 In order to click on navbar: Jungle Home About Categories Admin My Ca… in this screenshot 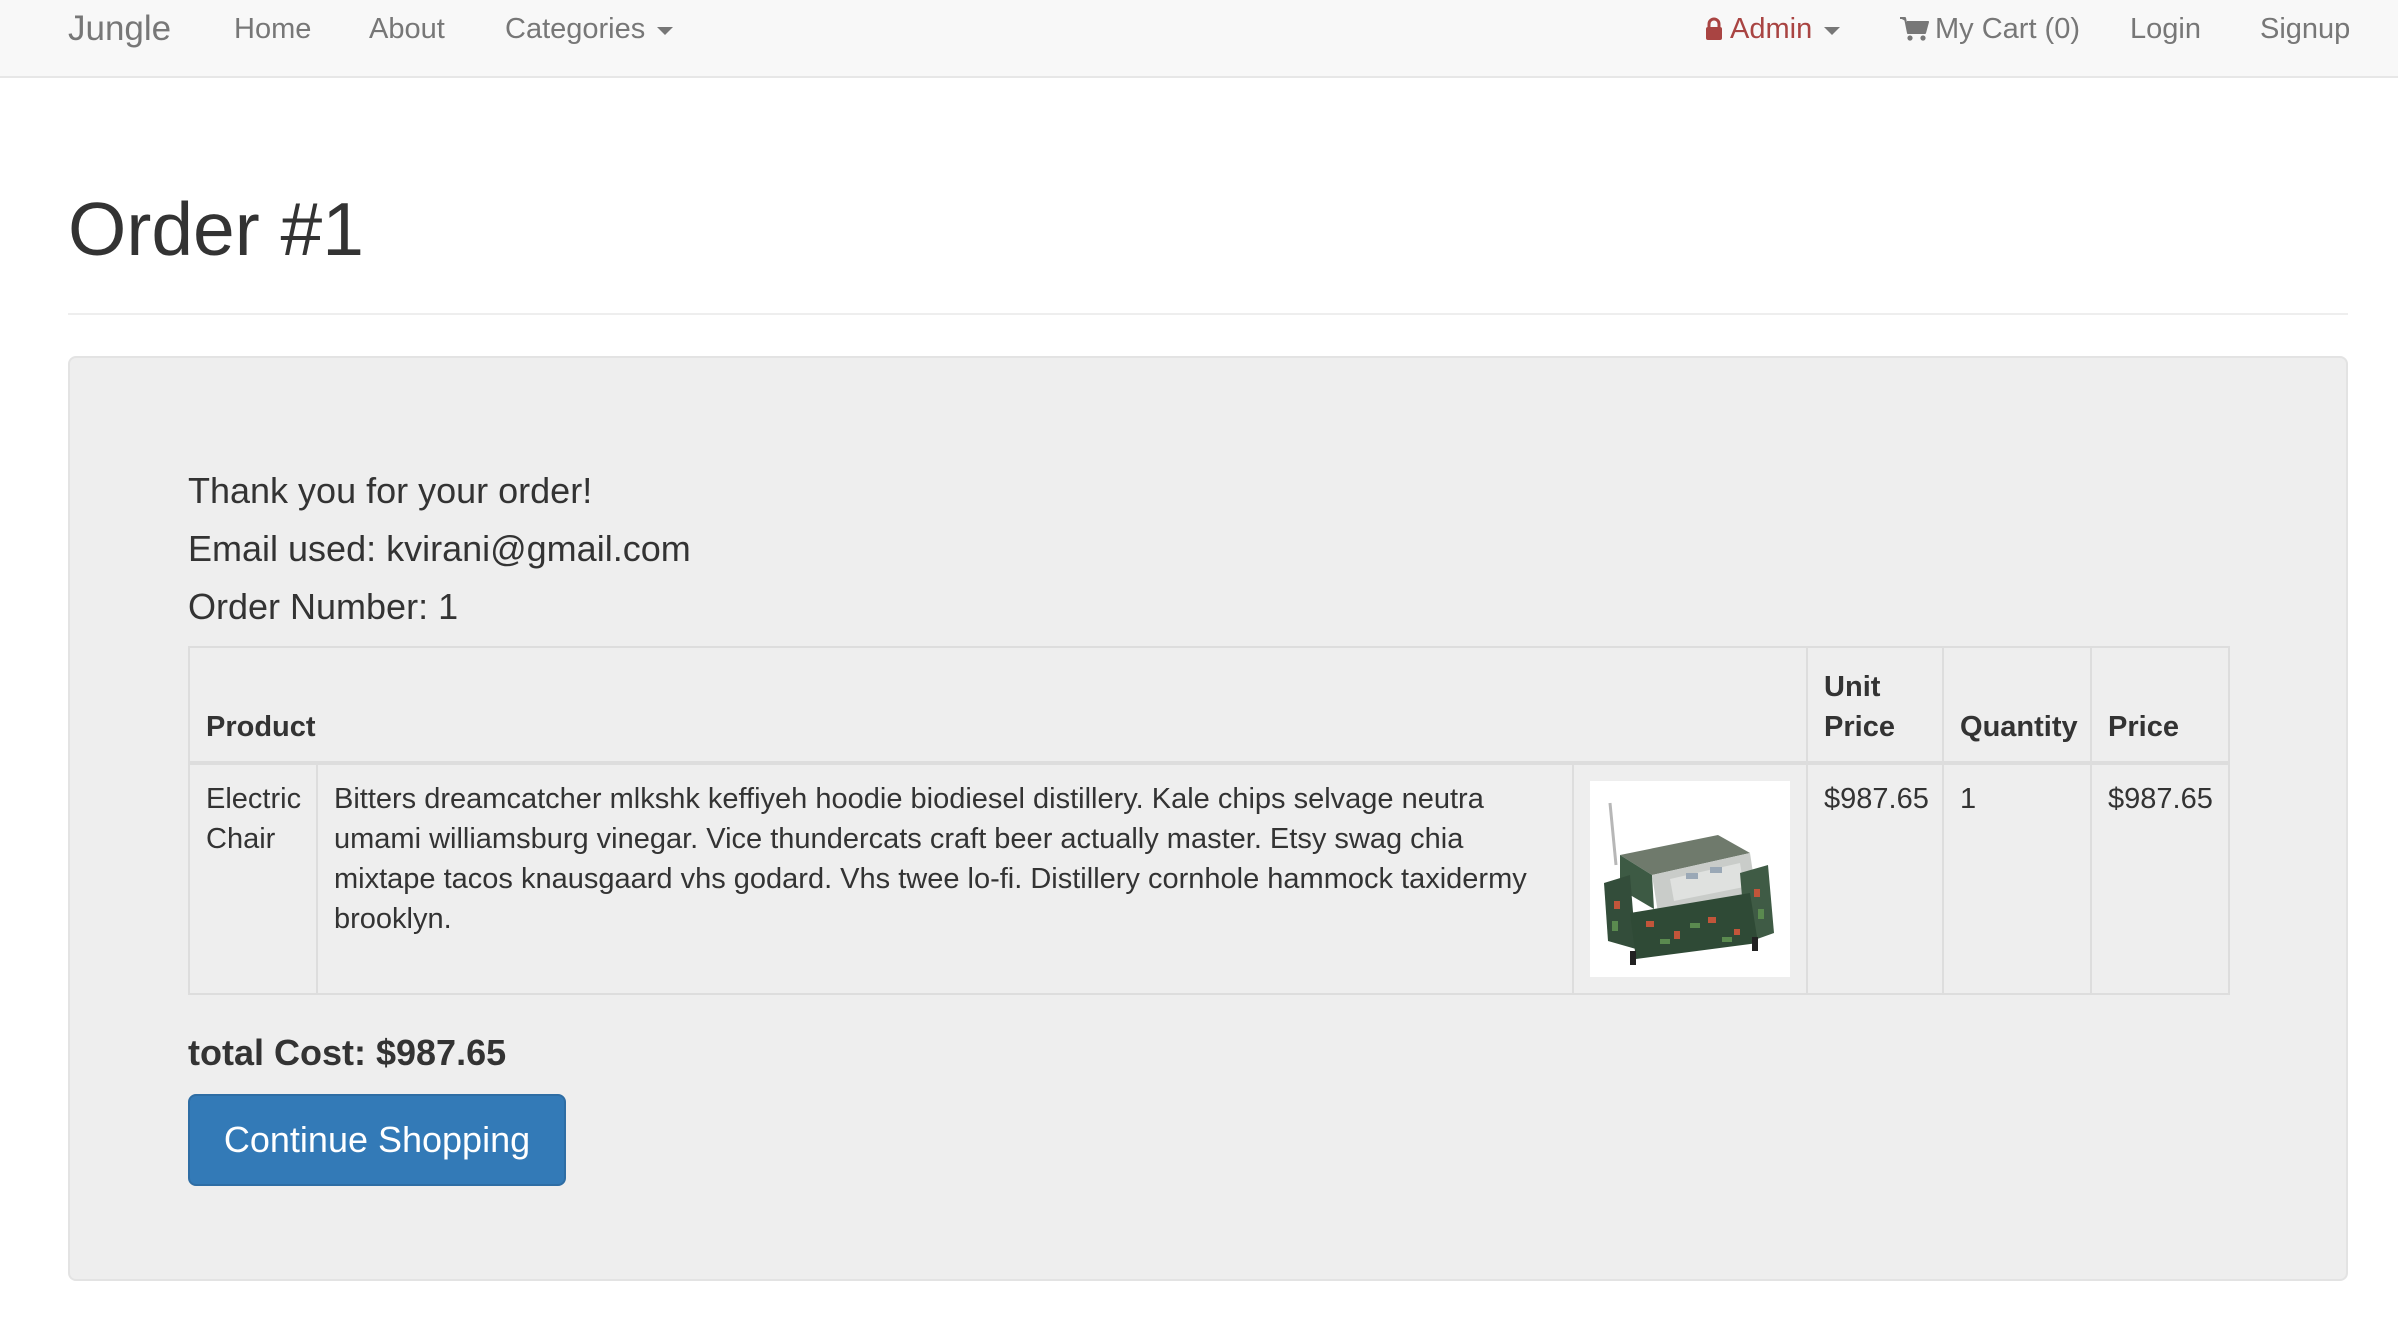, I will do `click(1199, 39)`.